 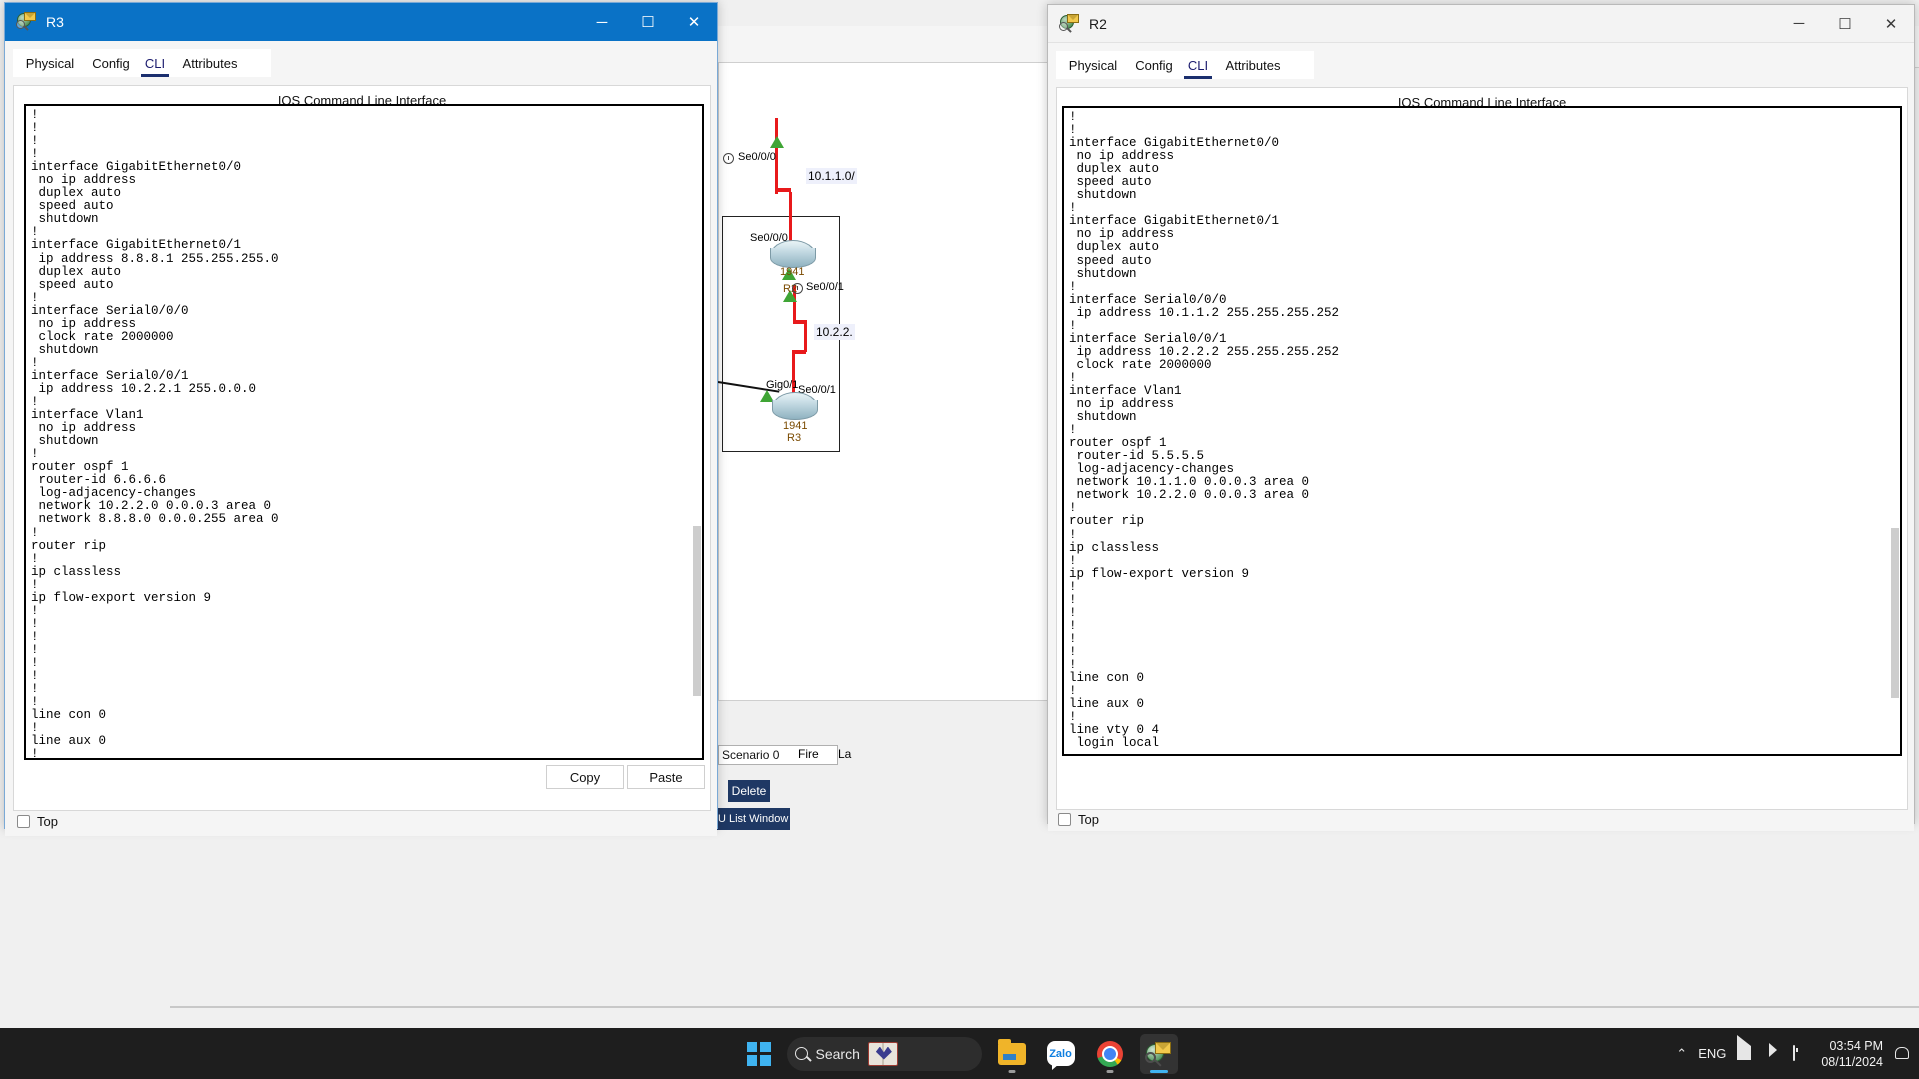 I want to click on cli-scrollbar-track-r2, so click(x=1895, y=431).